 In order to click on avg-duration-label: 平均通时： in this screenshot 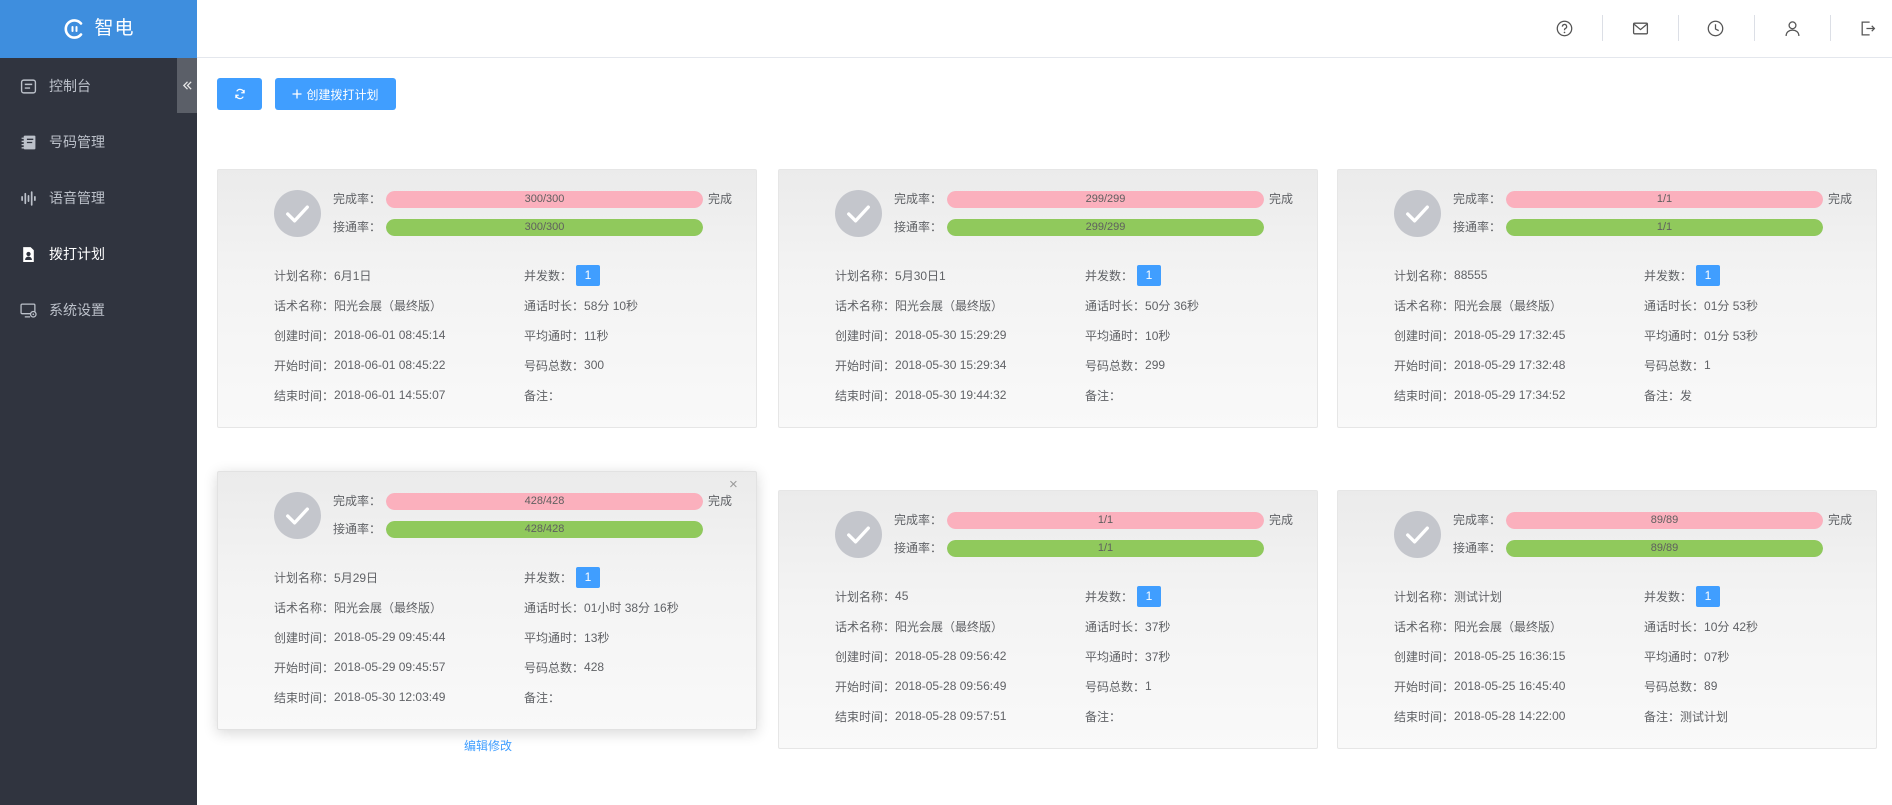, I will do `click(1674, 656)`.